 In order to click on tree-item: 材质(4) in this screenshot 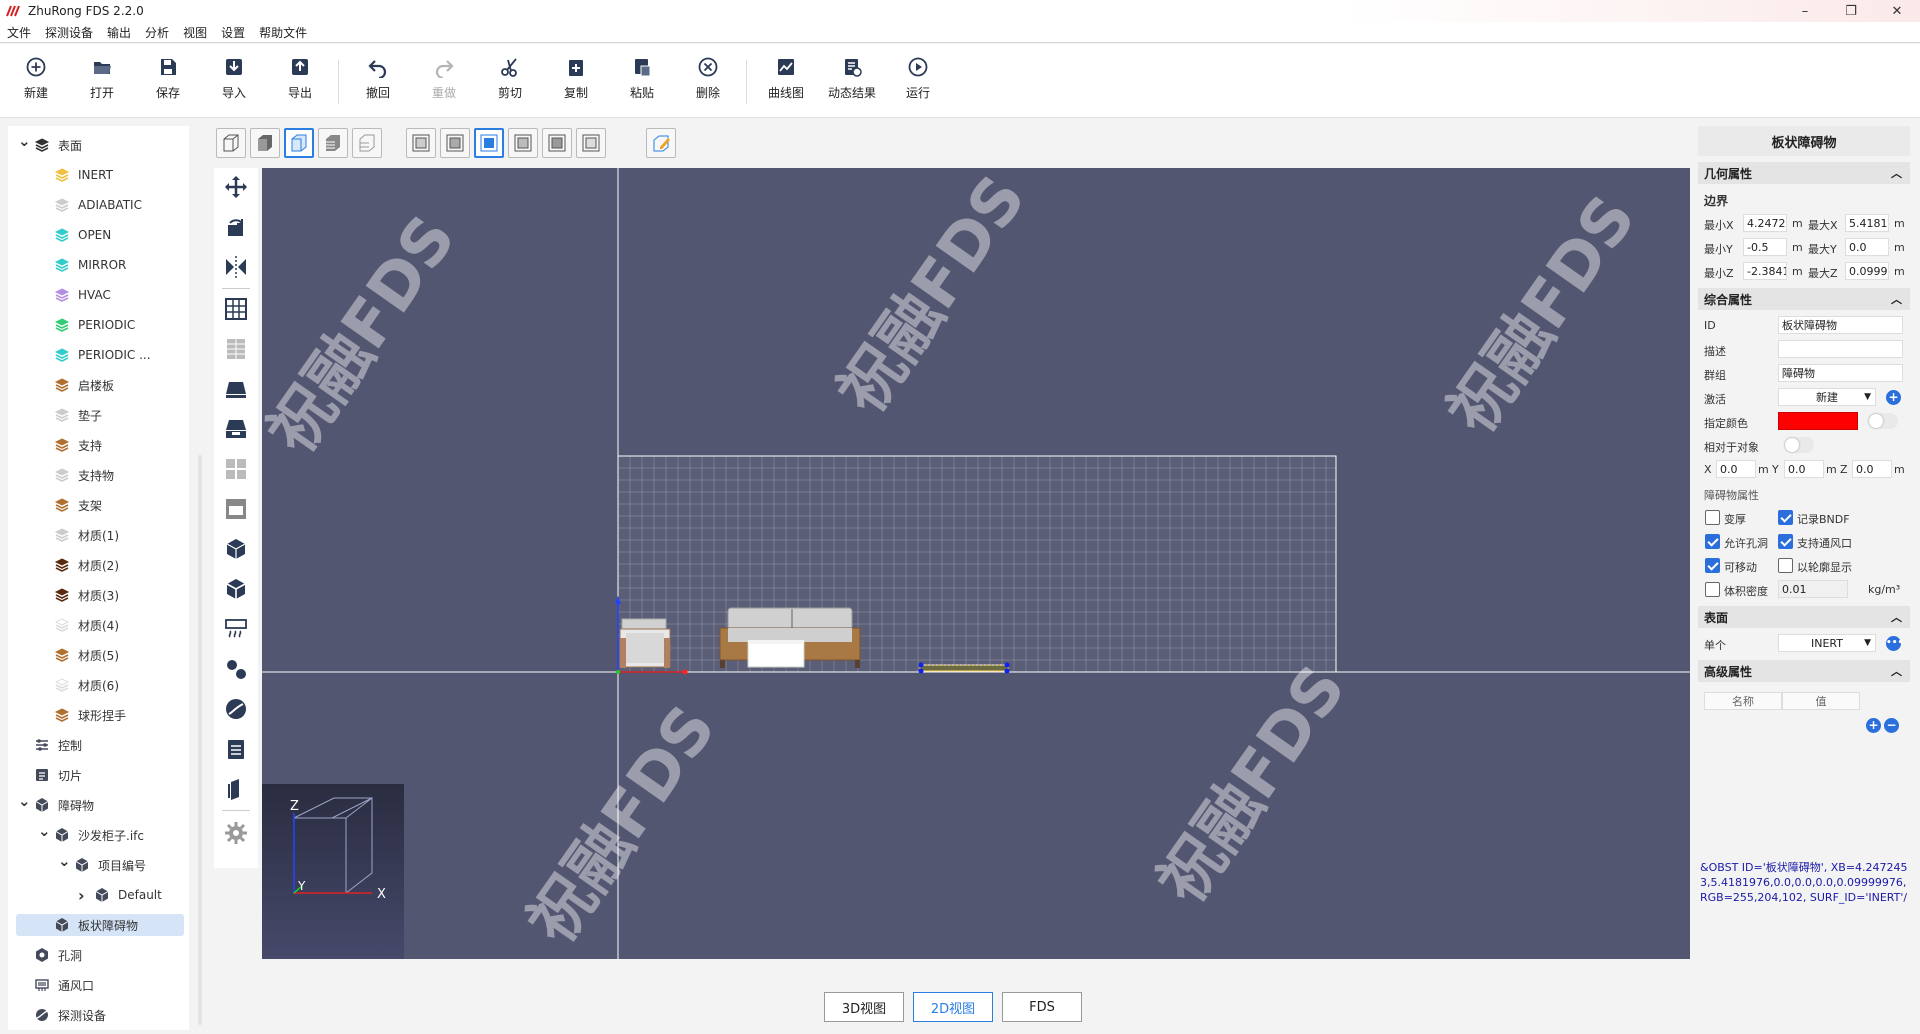, I will do `click(78, 625)`.